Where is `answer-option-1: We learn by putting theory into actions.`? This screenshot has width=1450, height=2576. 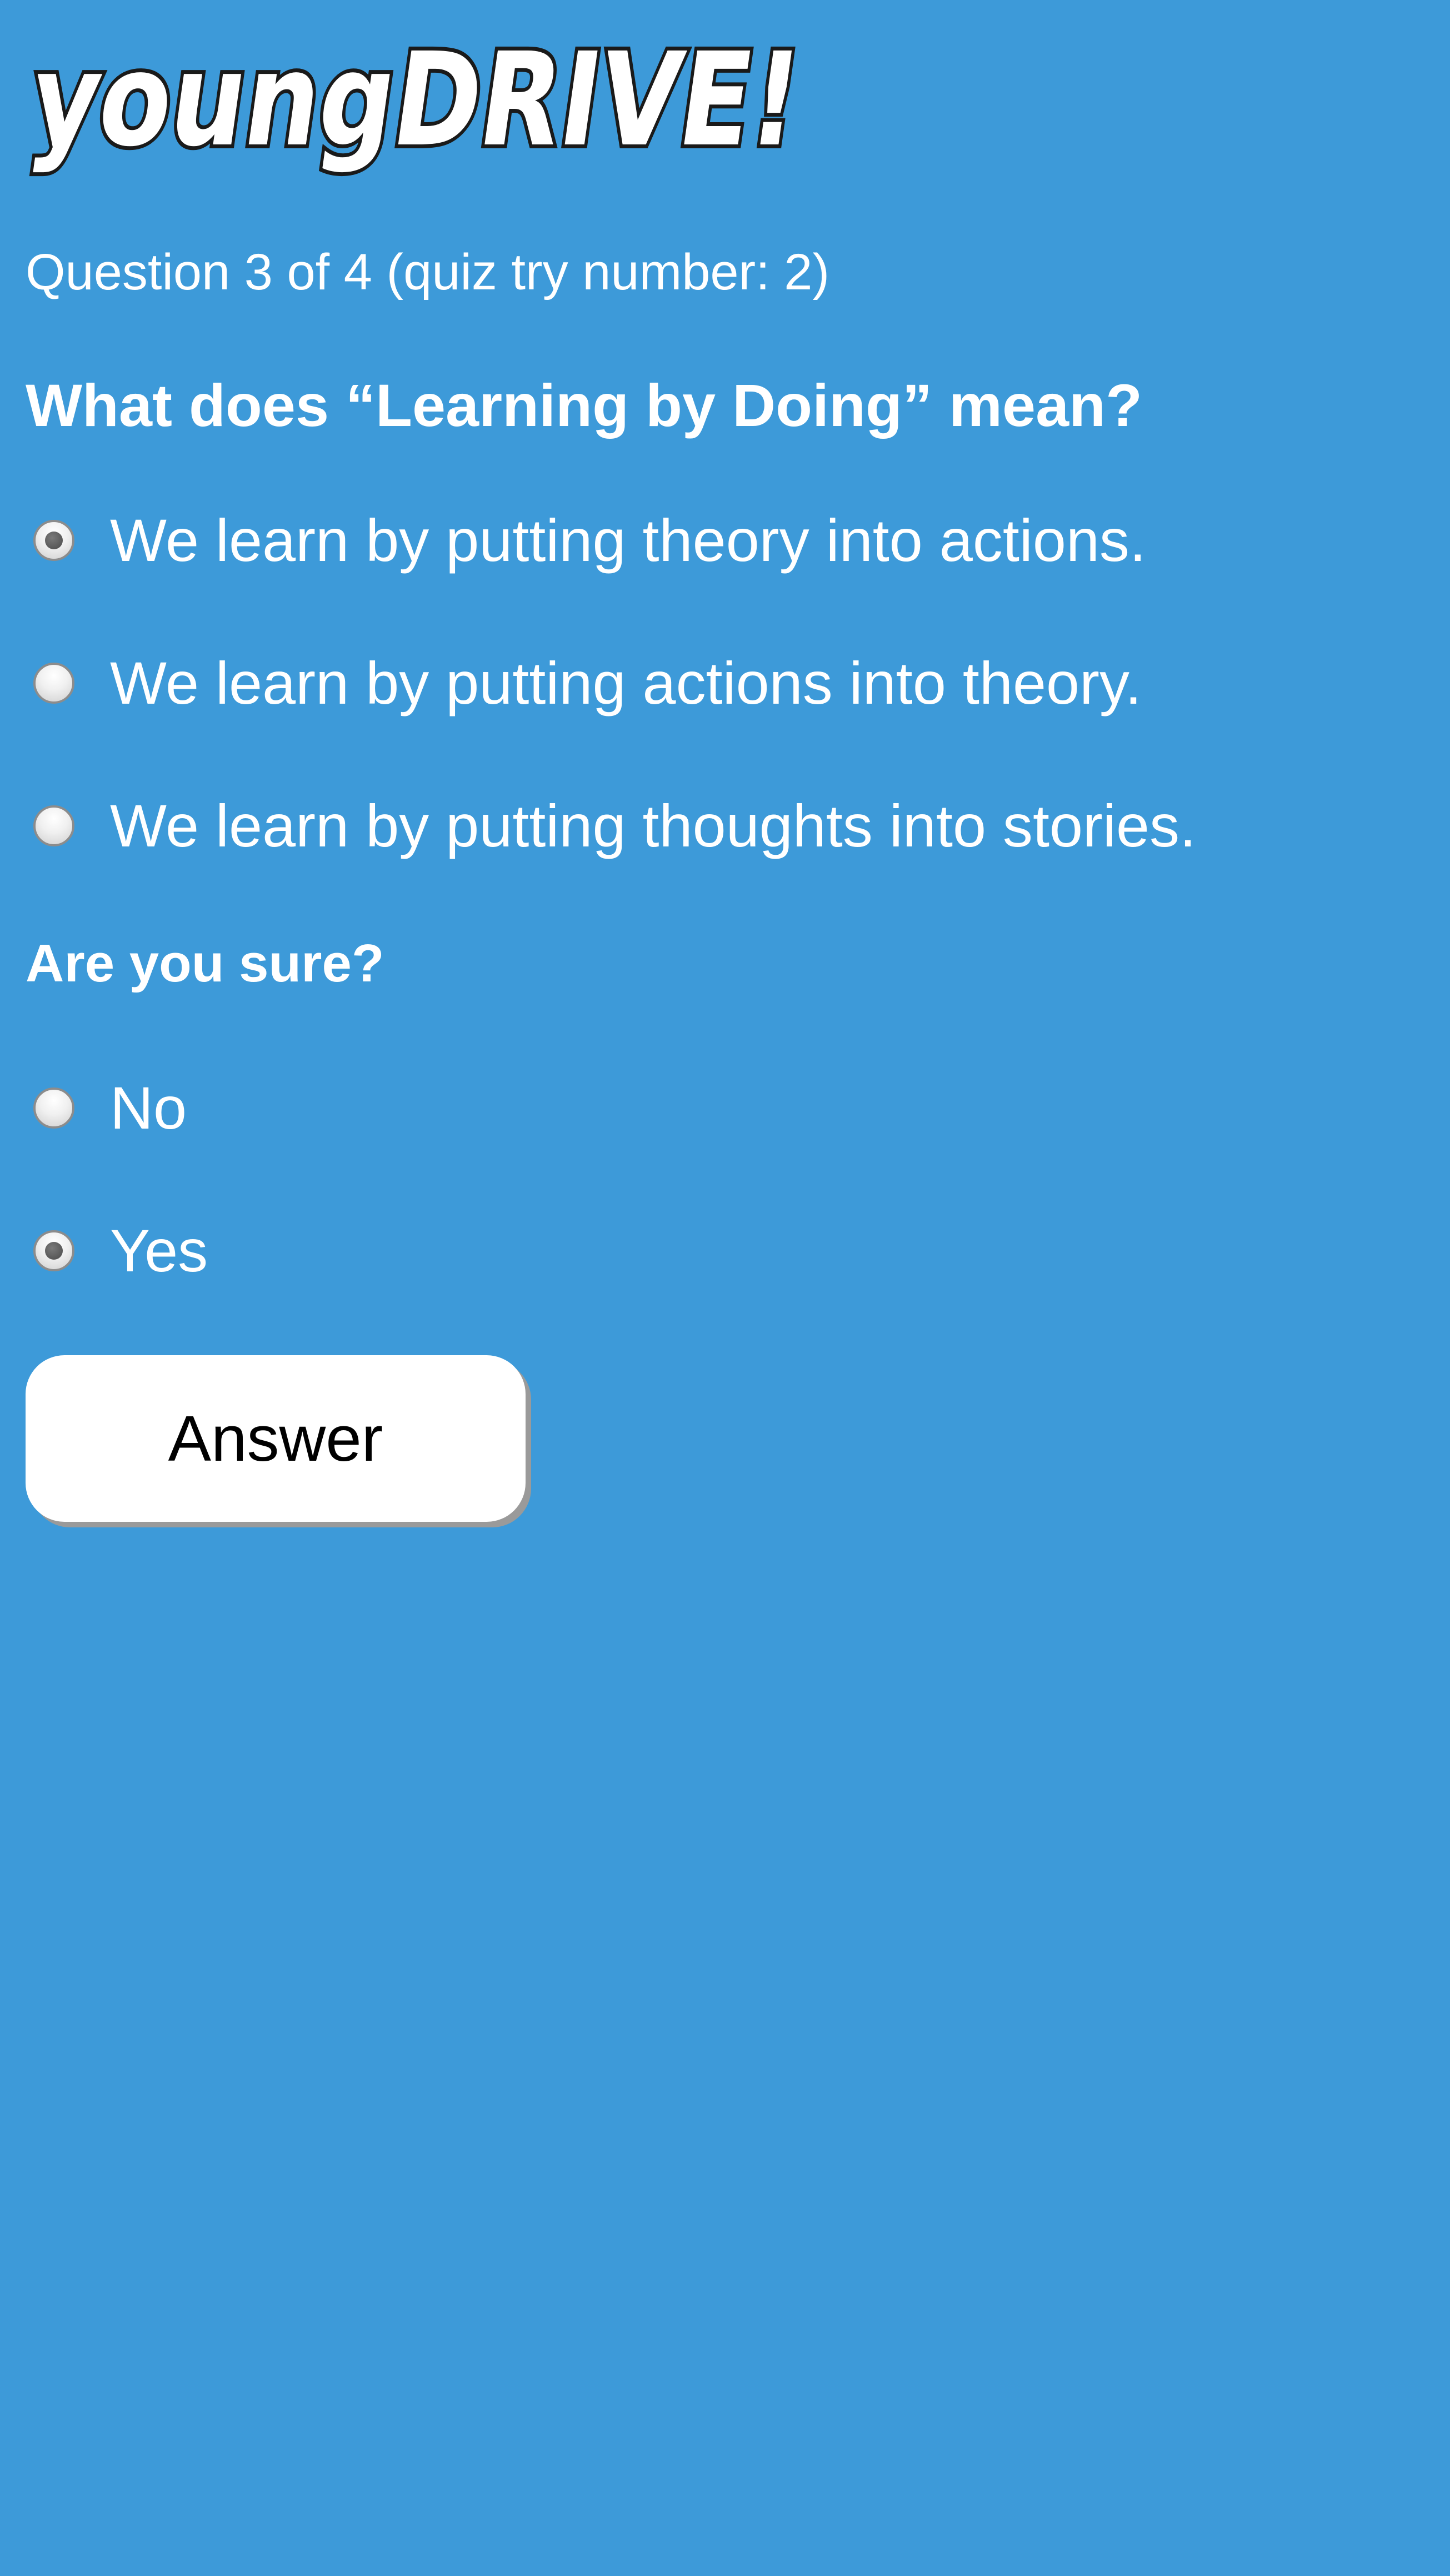
answer-option-1: We learn by putting theory into actions. is located at coordinates (590, 541).